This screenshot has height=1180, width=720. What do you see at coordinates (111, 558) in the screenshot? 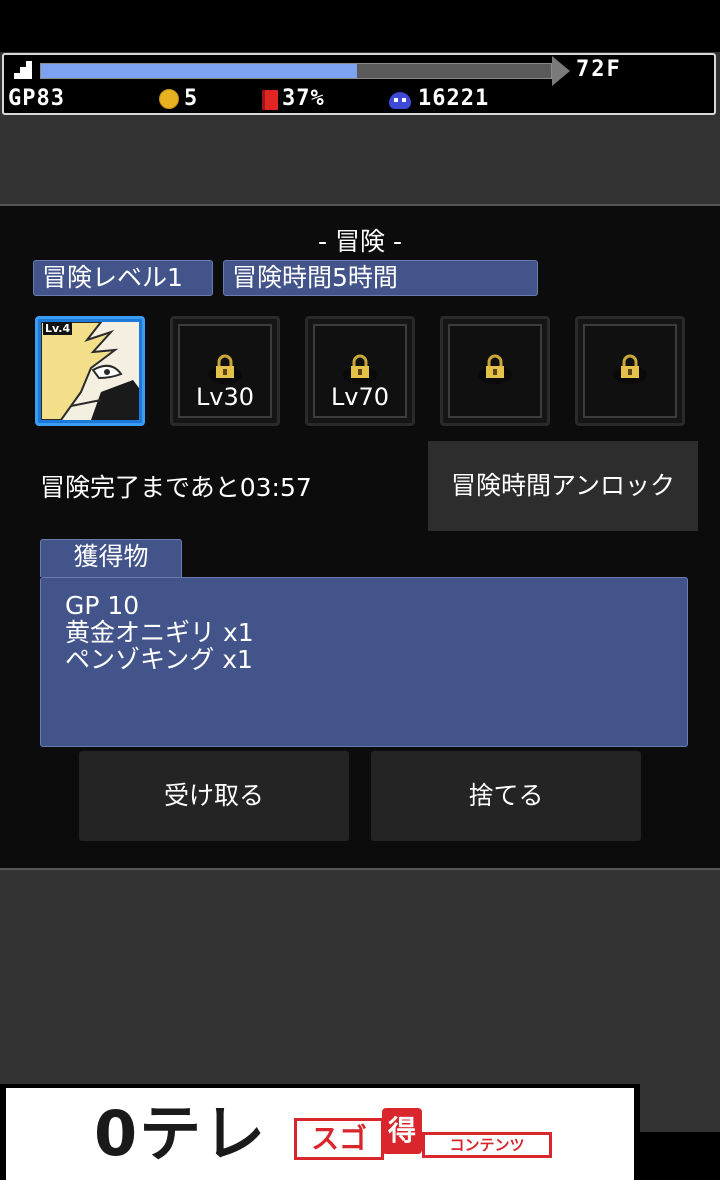
I see `loot-tab: 獲得物` at bounding box center [111, 558].